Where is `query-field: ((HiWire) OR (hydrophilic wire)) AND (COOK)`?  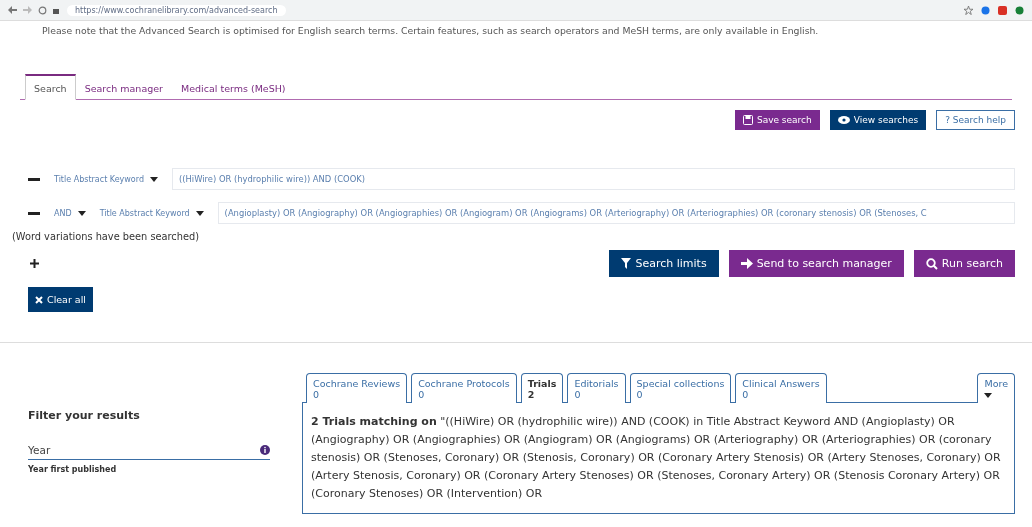 query-field: ((HiWire) OR (hydrophilic wire)) AND (COOK) is located at coordinates (593, 179).